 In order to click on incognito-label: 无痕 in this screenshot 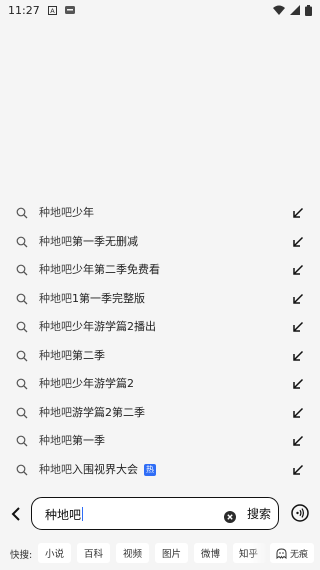, I will do `click(298, 554)`.